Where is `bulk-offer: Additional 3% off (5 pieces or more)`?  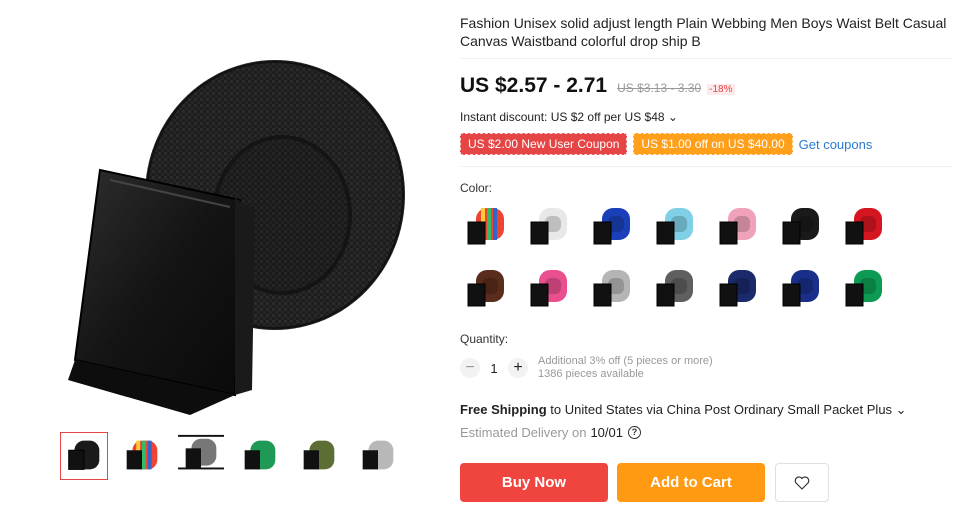
bulk-offer: Additional 3% off (5 pieces or more) is located at coordinates (625, 361).